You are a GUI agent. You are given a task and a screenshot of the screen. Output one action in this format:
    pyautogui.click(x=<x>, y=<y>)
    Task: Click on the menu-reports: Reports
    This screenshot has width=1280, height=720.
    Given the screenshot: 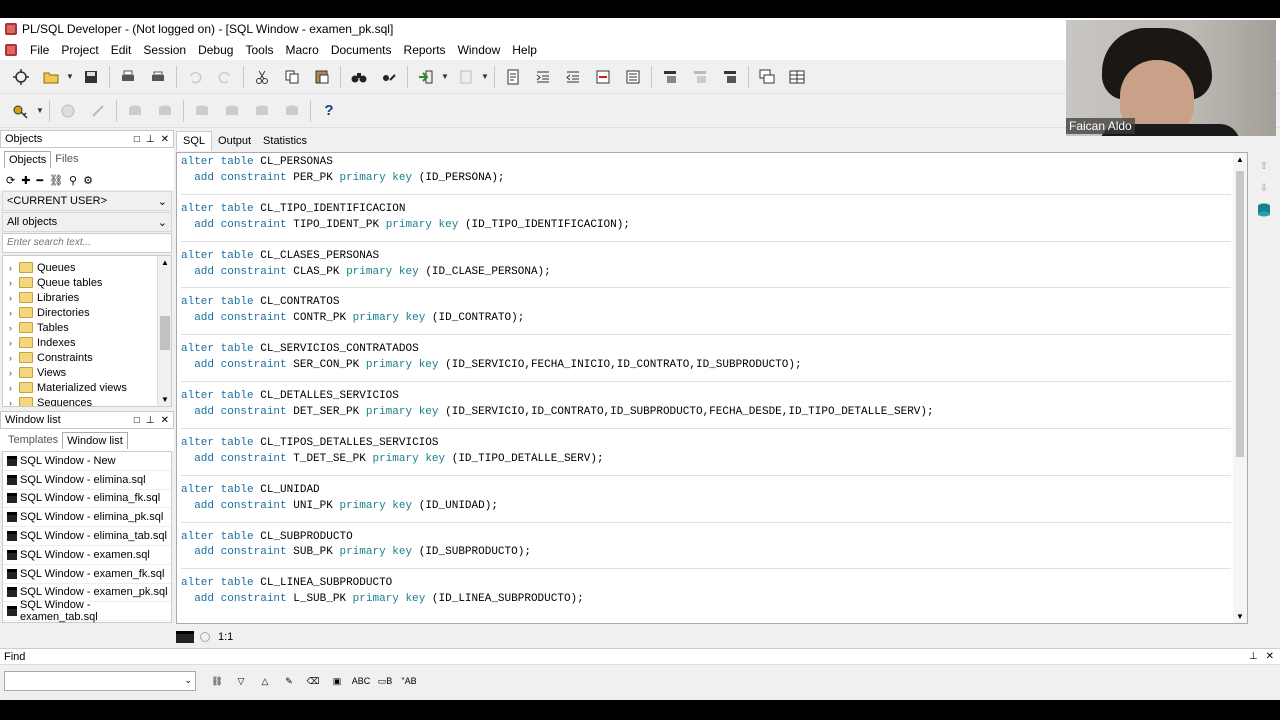 What is the action you would take?
    pyautogui.click(x=425, y=50)
    